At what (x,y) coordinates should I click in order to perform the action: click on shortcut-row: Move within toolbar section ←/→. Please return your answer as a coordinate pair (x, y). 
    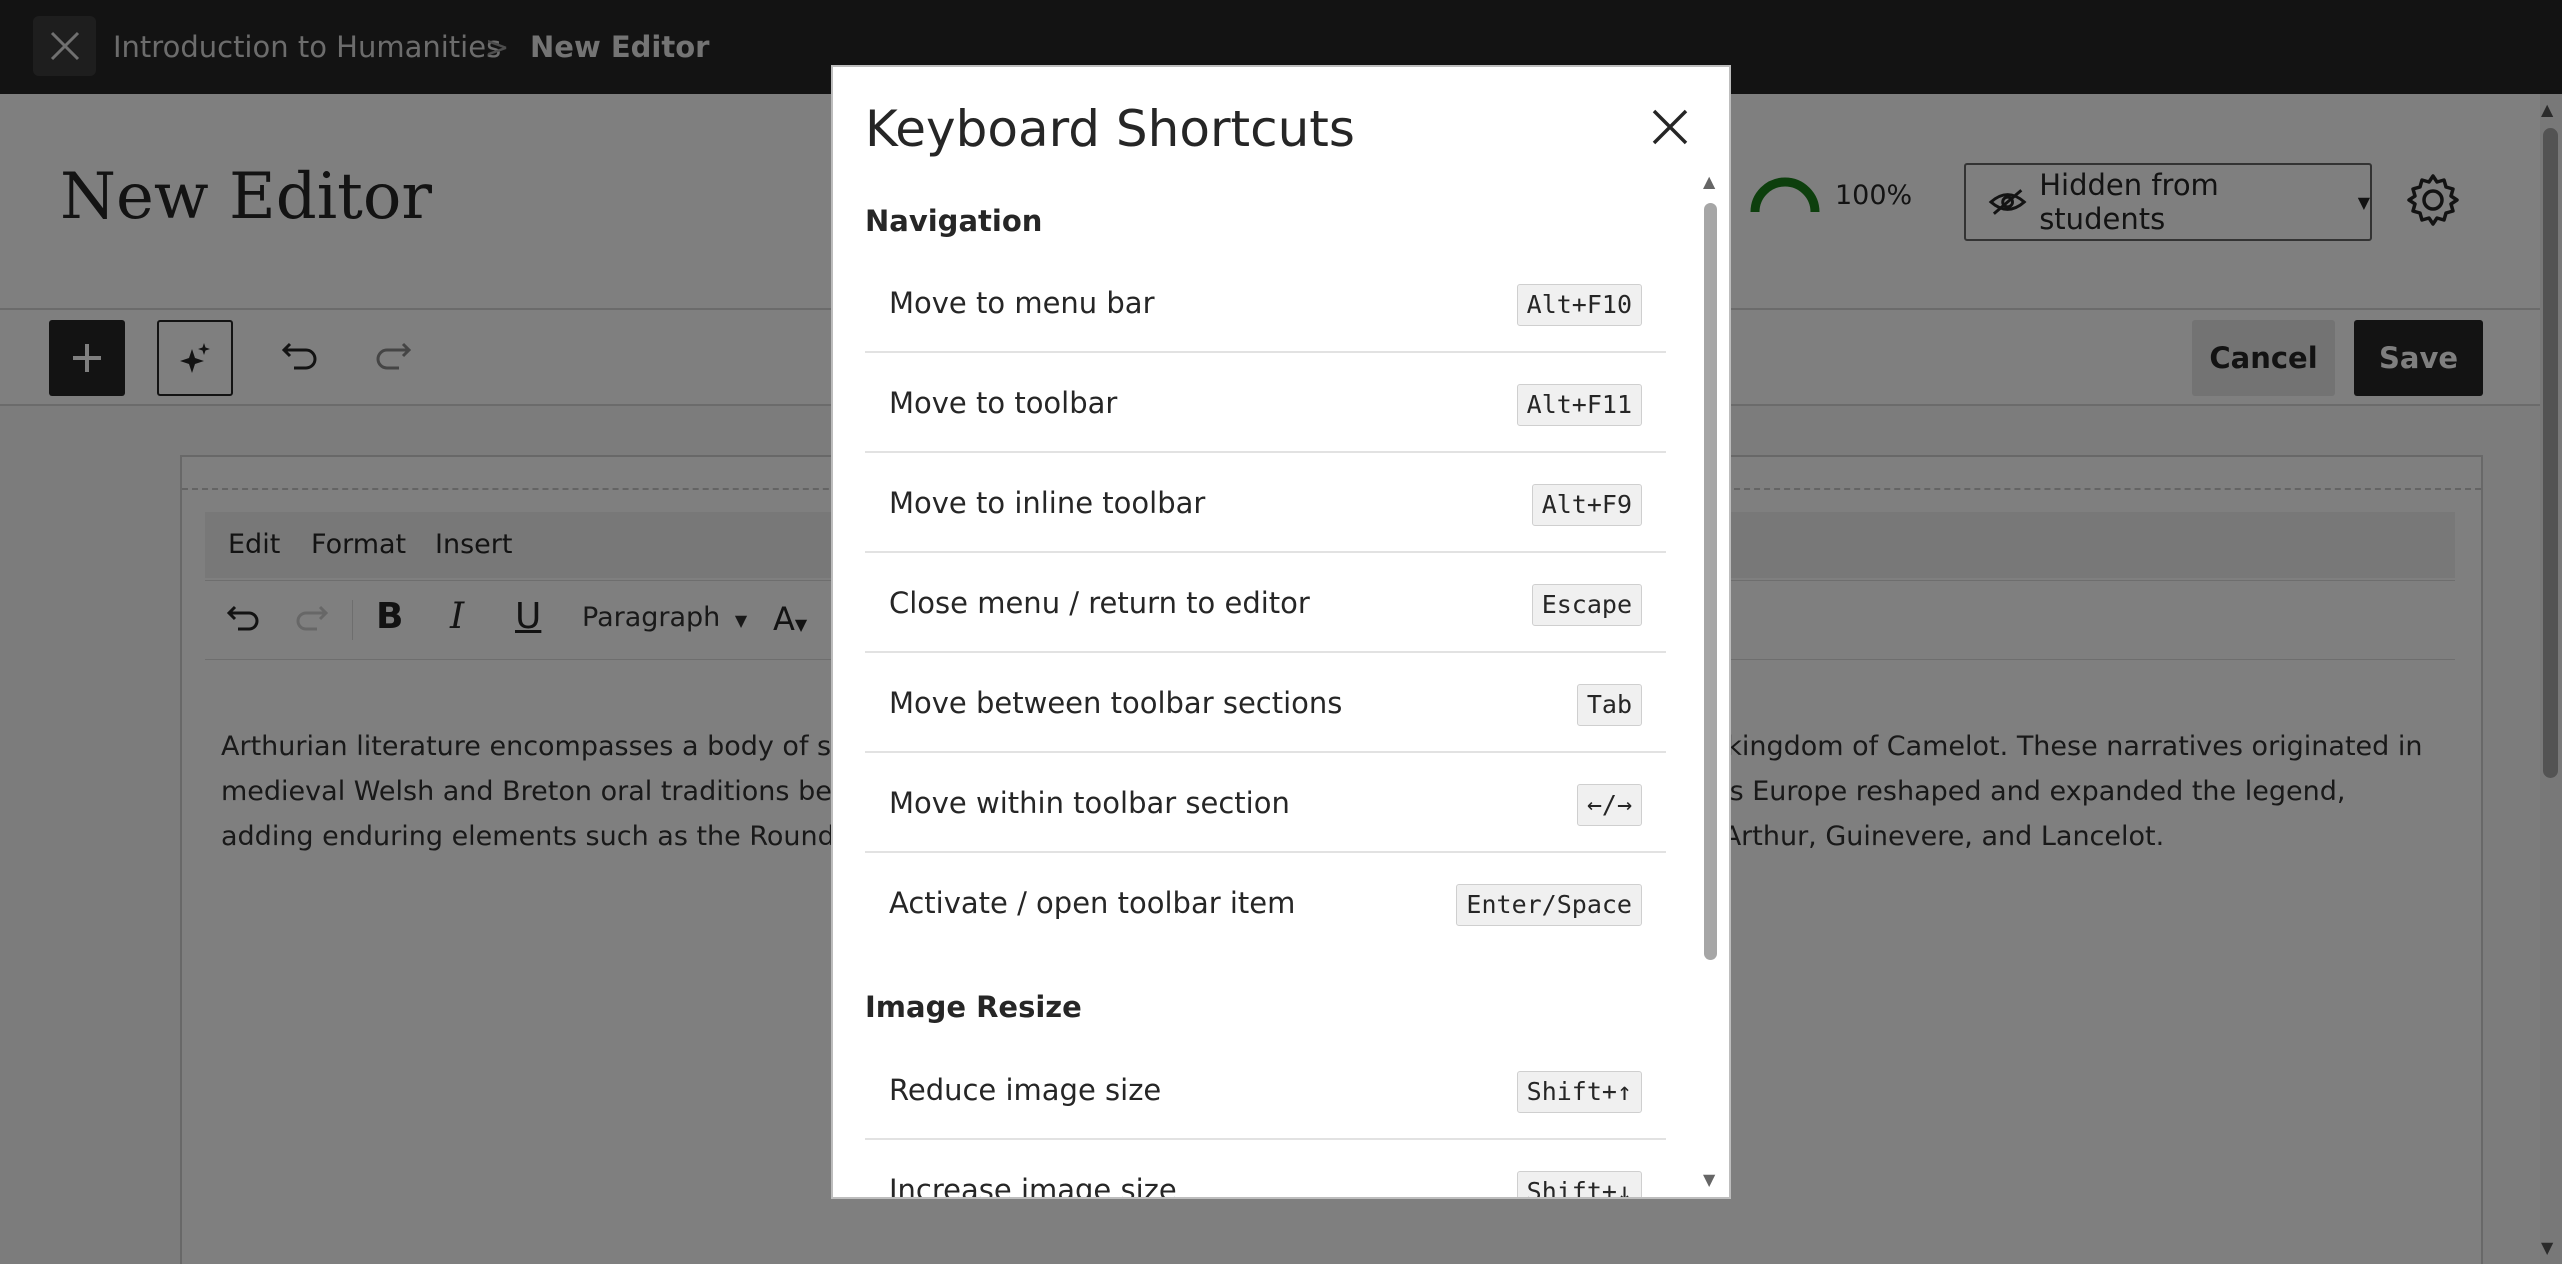
    Looking at the image, I should click on (1265, 803).